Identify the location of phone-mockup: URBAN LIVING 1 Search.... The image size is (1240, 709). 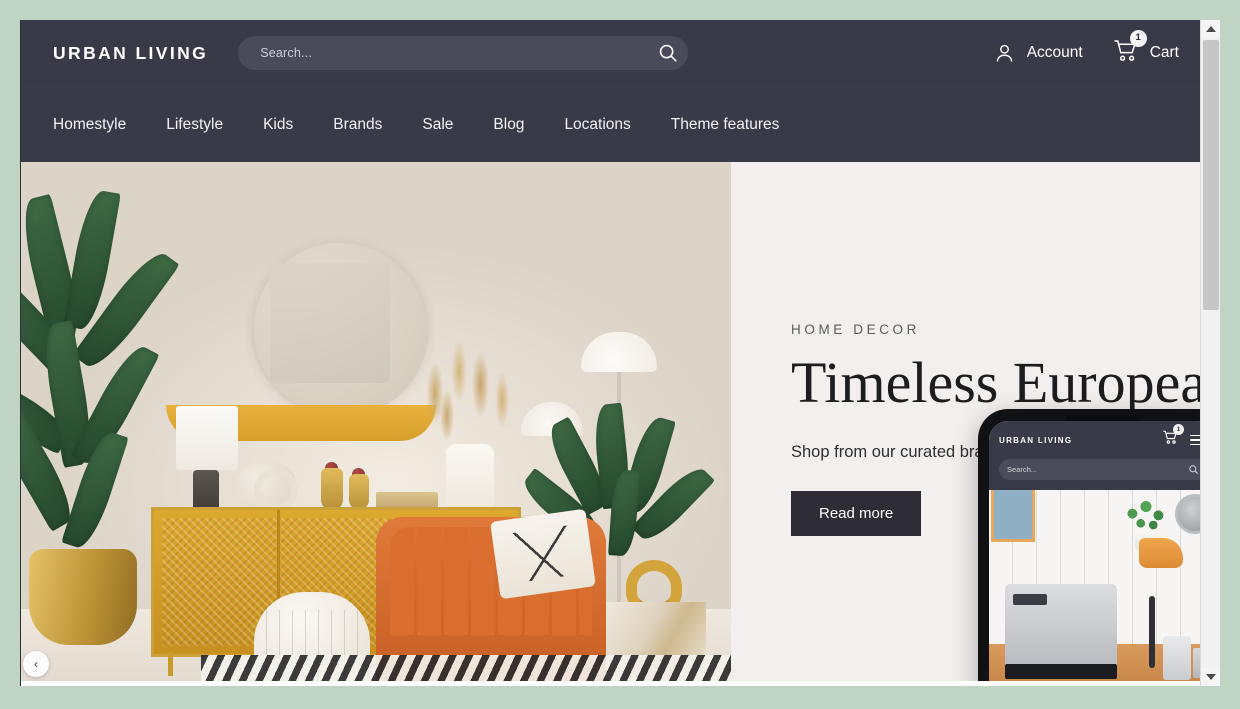
(1089, 545).